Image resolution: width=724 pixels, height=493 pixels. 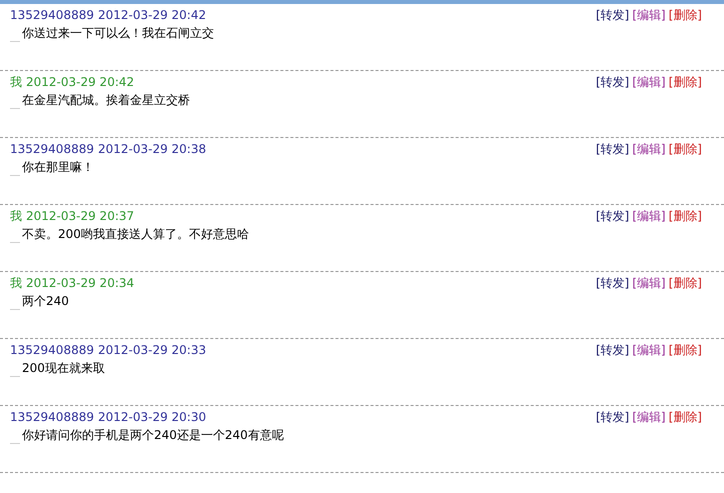 I want to click on message-text: 不卖。200哟我直接送人算了。不好意思哈, so click(x=135, y=234).